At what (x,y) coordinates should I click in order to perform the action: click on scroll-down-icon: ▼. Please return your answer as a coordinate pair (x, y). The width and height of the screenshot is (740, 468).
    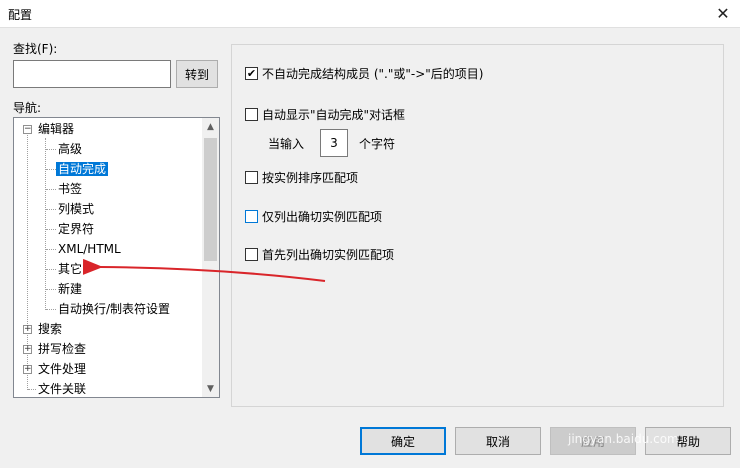
    Looking at the image, I should click on (210, 388).